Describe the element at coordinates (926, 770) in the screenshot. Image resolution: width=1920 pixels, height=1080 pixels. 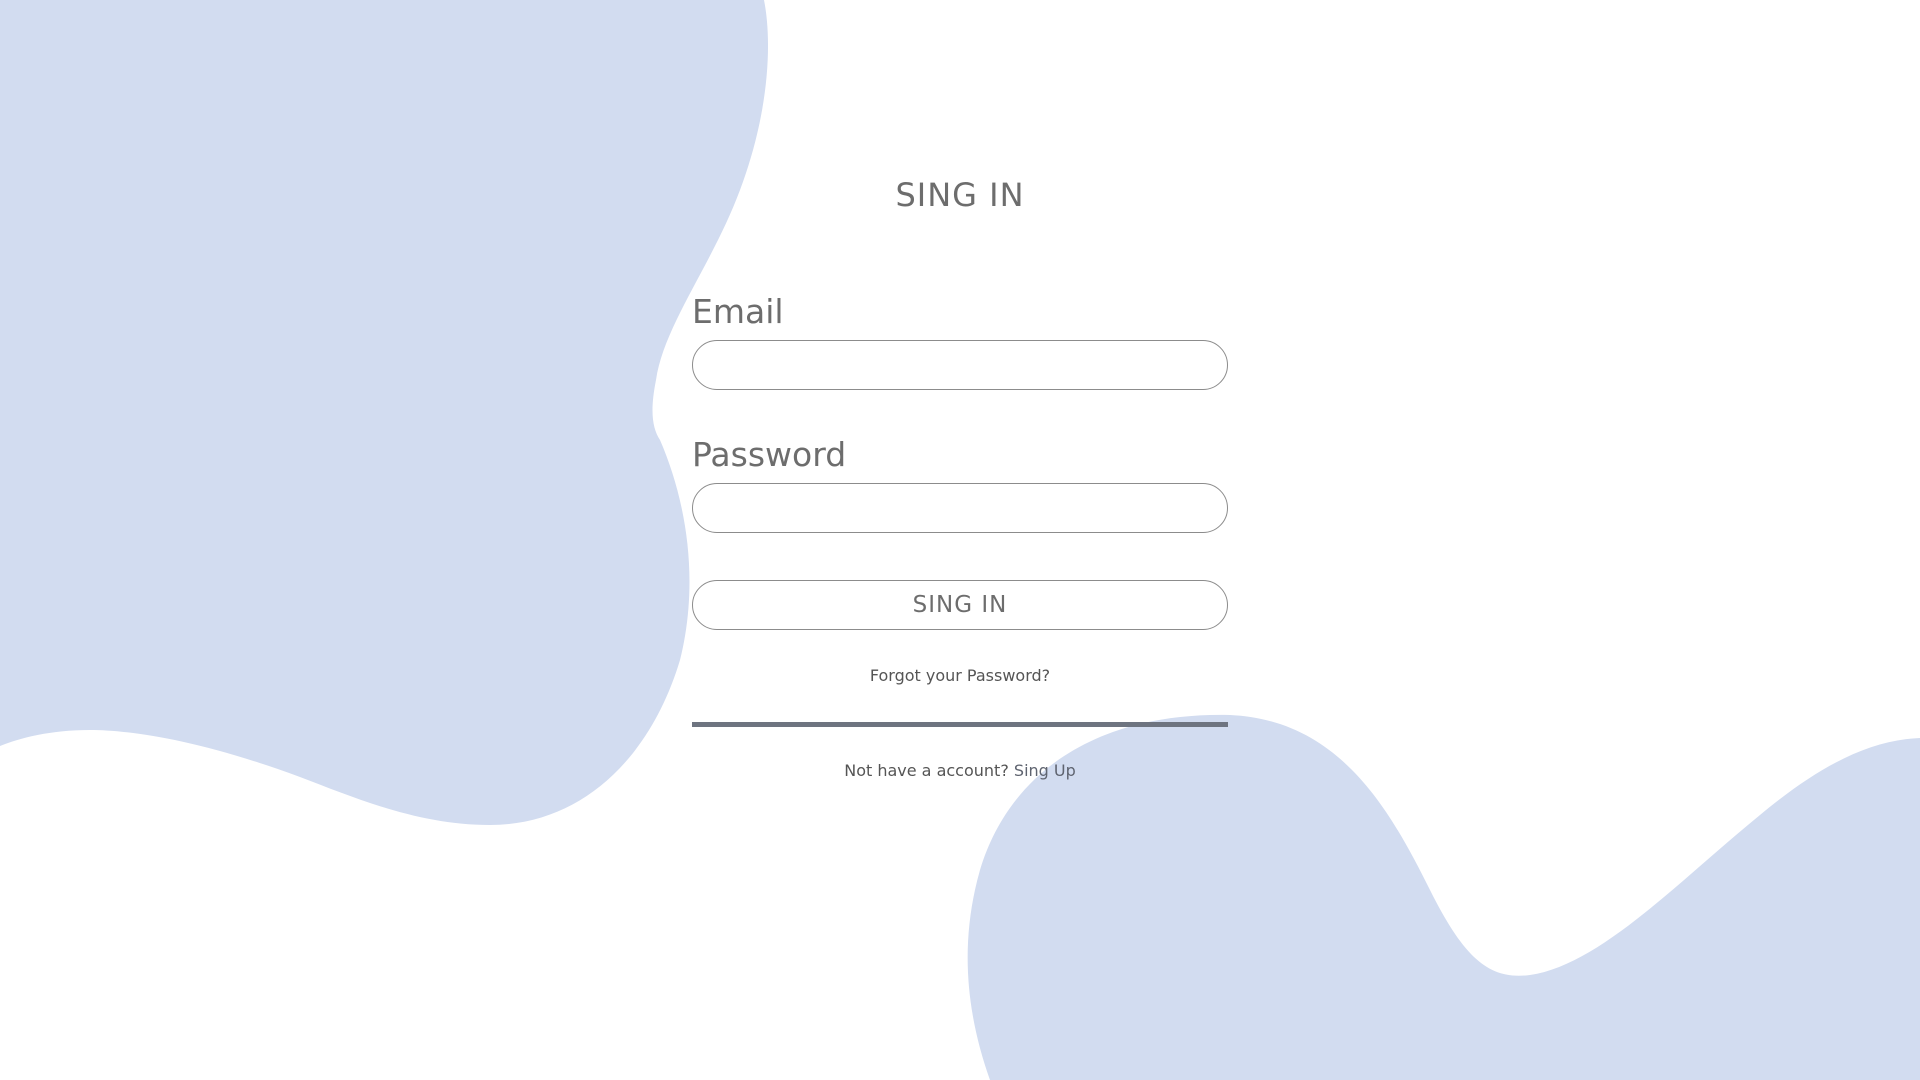
I see `no-account-text: Not have a account?` at that location.